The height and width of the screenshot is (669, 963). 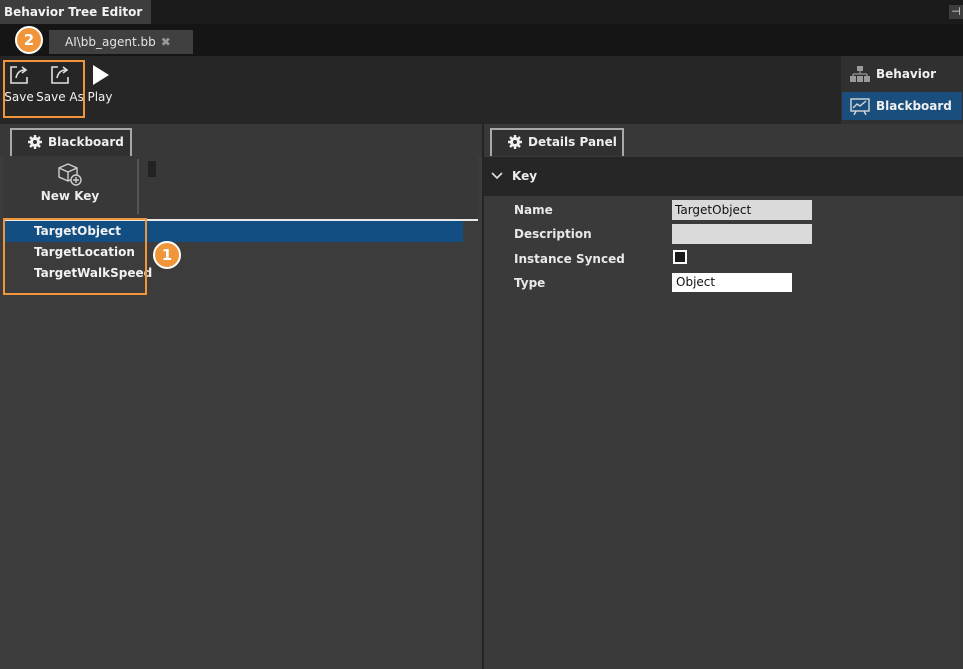 What do you see at coordinates (152, 169) in the screenshot?
I see `key-search-input` at bounding box center [152, 169].